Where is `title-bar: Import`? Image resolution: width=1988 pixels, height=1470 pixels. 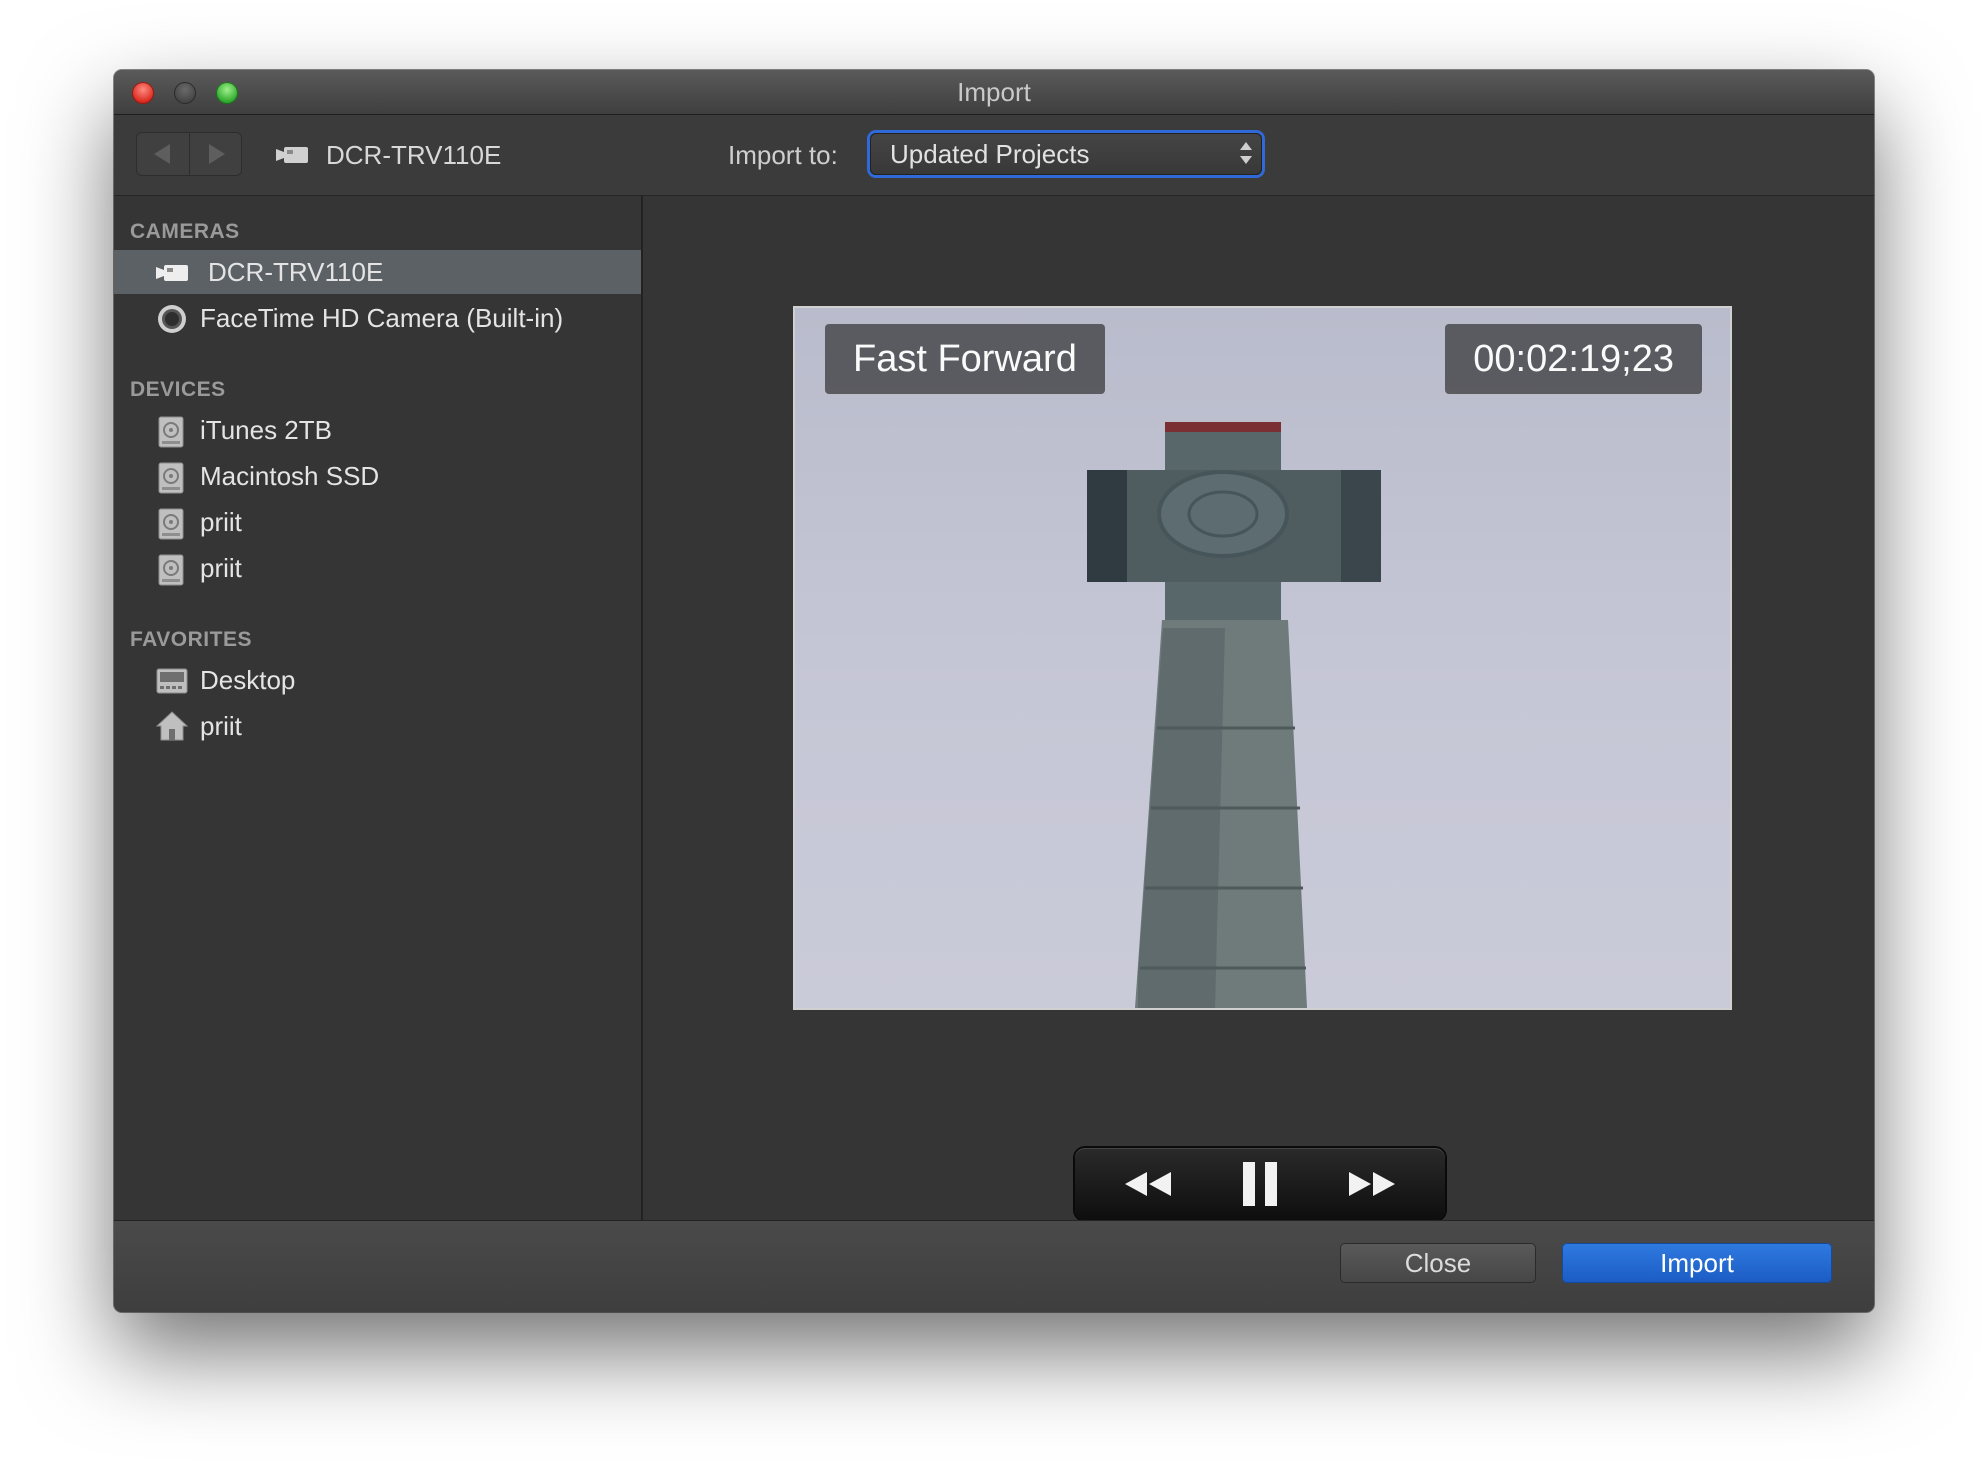 title-bar: Import is located at coordinates (994, 92).